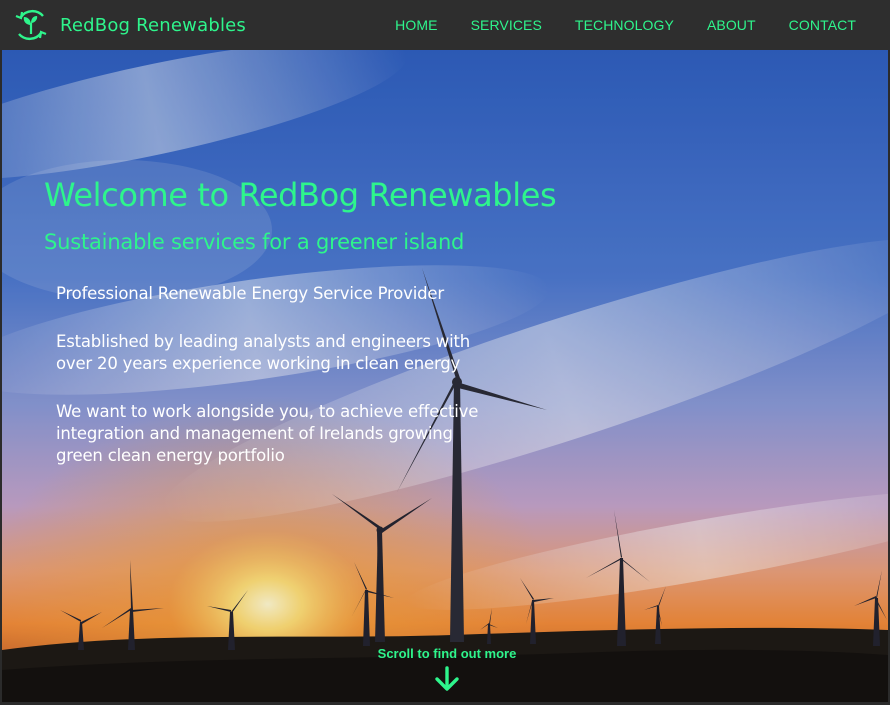 This screenshot has width=890, height=705. What do you see at coordinates (731, 25) in the screenshot?
I see `nav-link-about: ABOUT` at bounding box center [731, 25].